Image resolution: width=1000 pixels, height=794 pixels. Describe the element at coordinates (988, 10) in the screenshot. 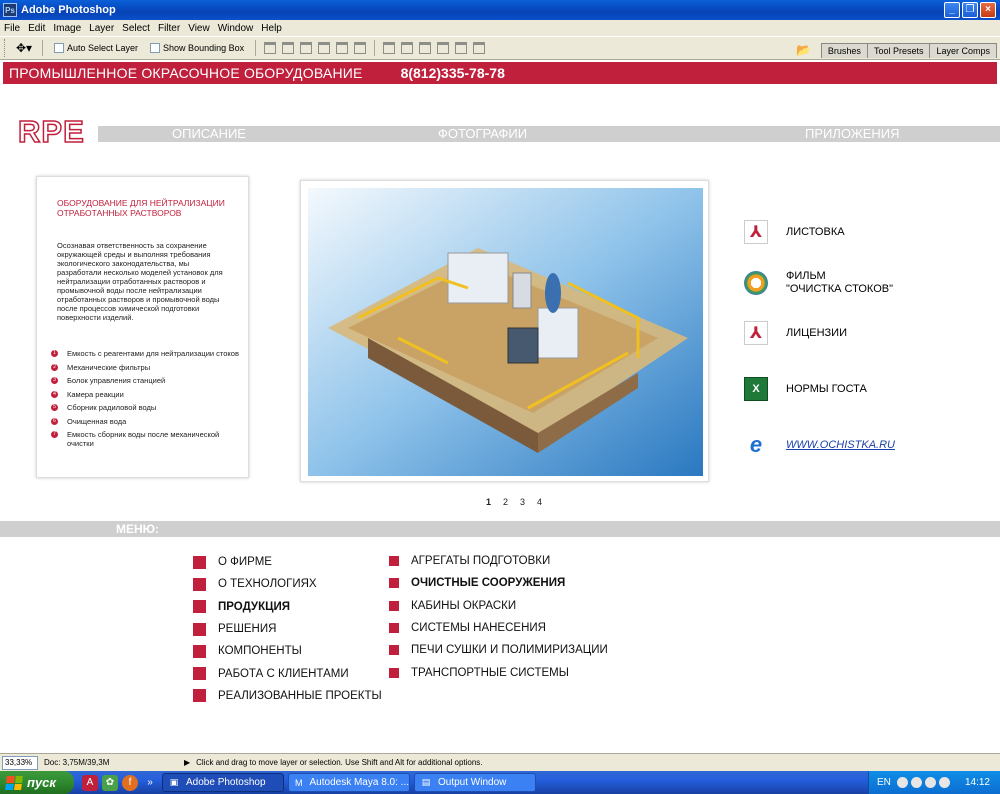

I see `close-button: ×` at that location.